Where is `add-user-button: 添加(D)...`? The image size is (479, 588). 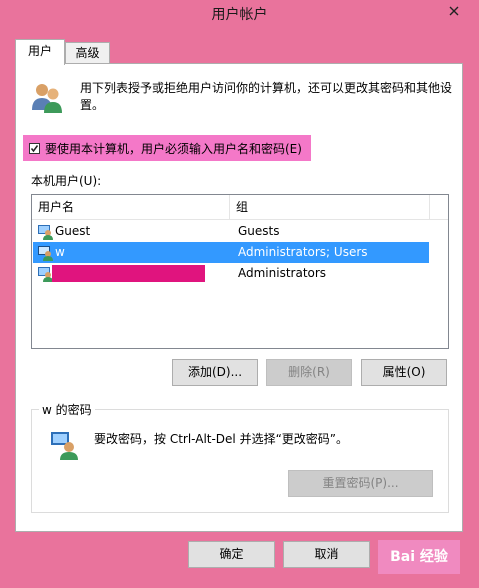 add-user-button: 添加(D)... is located at coordinates (215, 372).